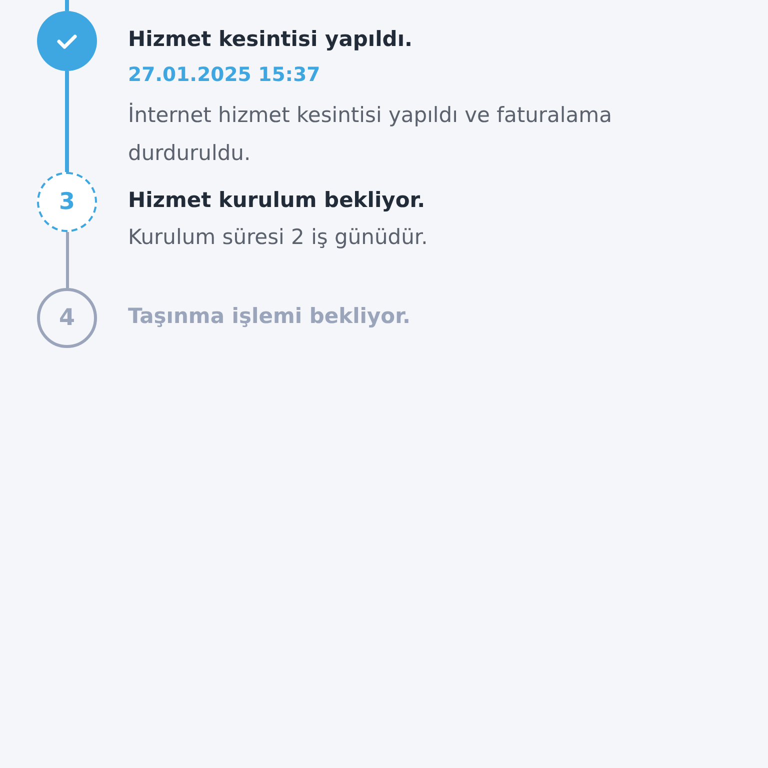 This screenshot has width=768, height=768. I want to click on timeline-line, so click(67, 260).